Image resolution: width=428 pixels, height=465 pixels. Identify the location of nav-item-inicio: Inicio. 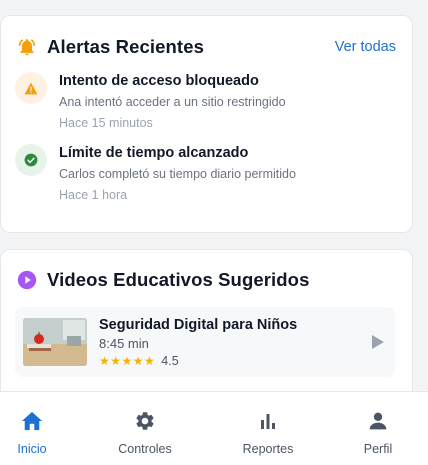
(38, 428).